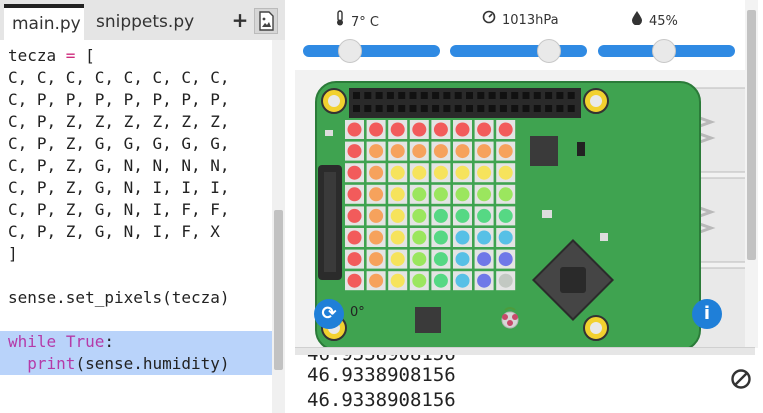 The width and height of the screenshot is (763, 413). What do you see at coordinates (530, 20) in the screenshot?
I see `pressure-label: 1013hPa` at bounding box center [530, 20].